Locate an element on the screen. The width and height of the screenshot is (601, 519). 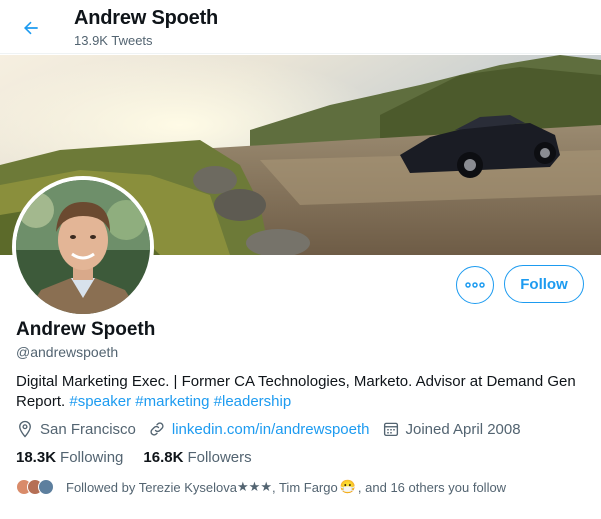
profile-name: Andrew Spoeth is located at coordinates (86, 329).